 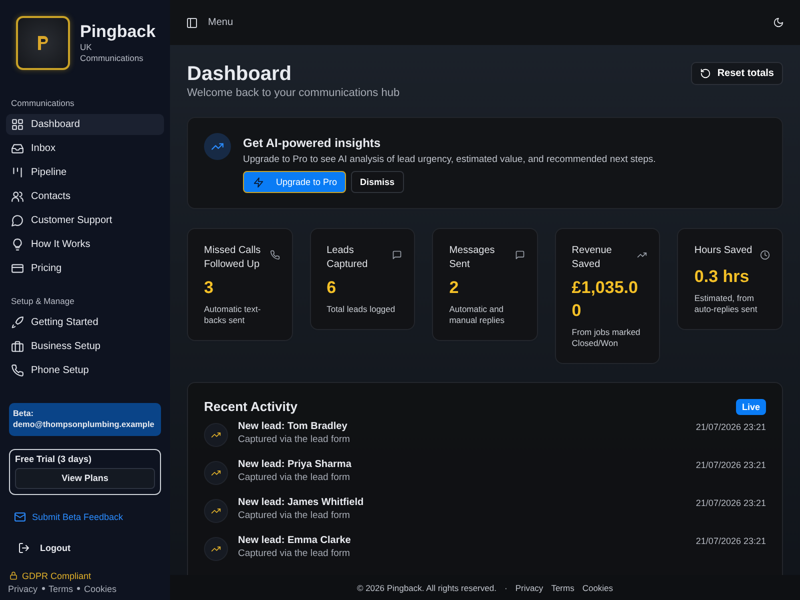 I want to click on lock-icon, so click(x=13, y=575).